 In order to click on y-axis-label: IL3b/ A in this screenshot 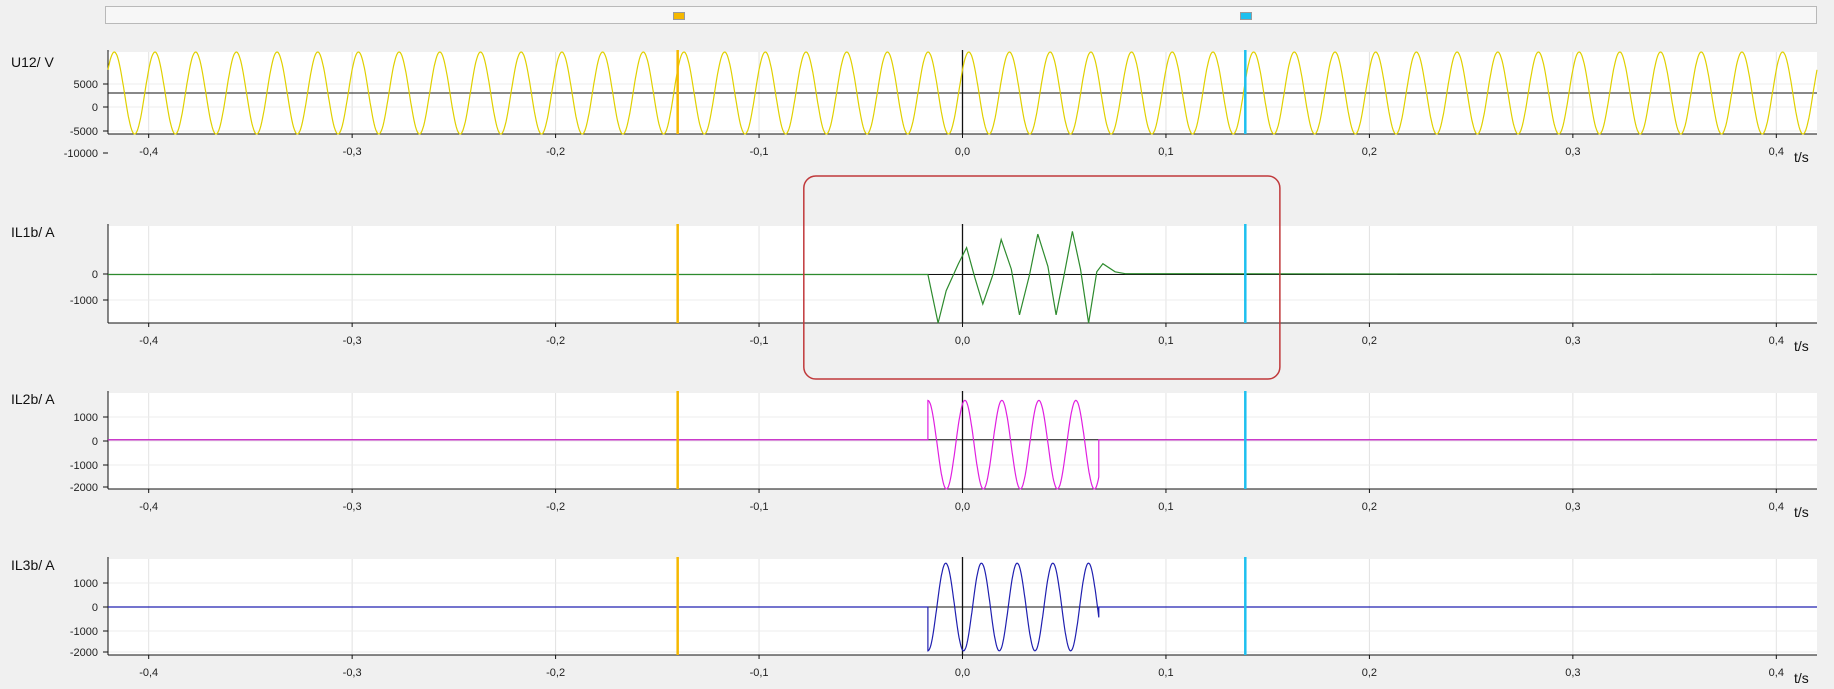, I will do `click(33, 565)`.